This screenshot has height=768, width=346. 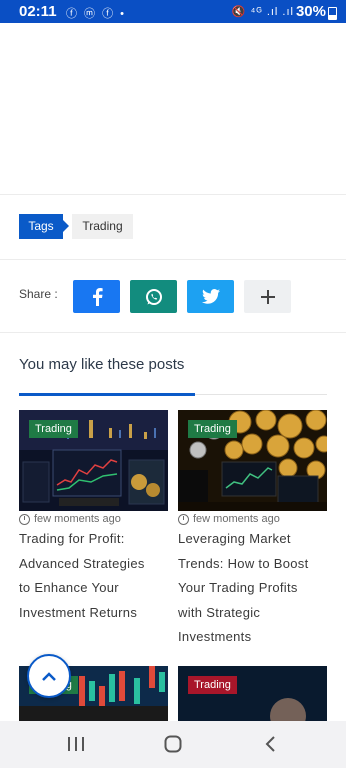 I want to click on post-title-line: Your Trading Profits, so click(x=238, y=587).